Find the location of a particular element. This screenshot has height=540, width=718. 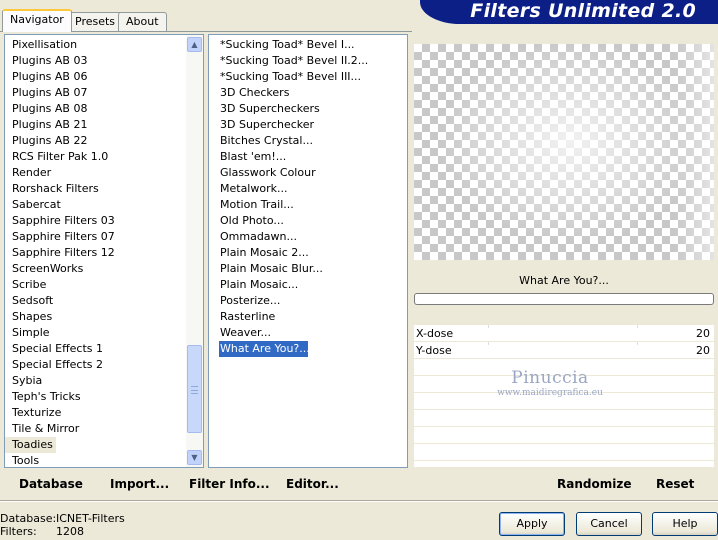

reset-button: Reset is located at coordinates (675, 484).